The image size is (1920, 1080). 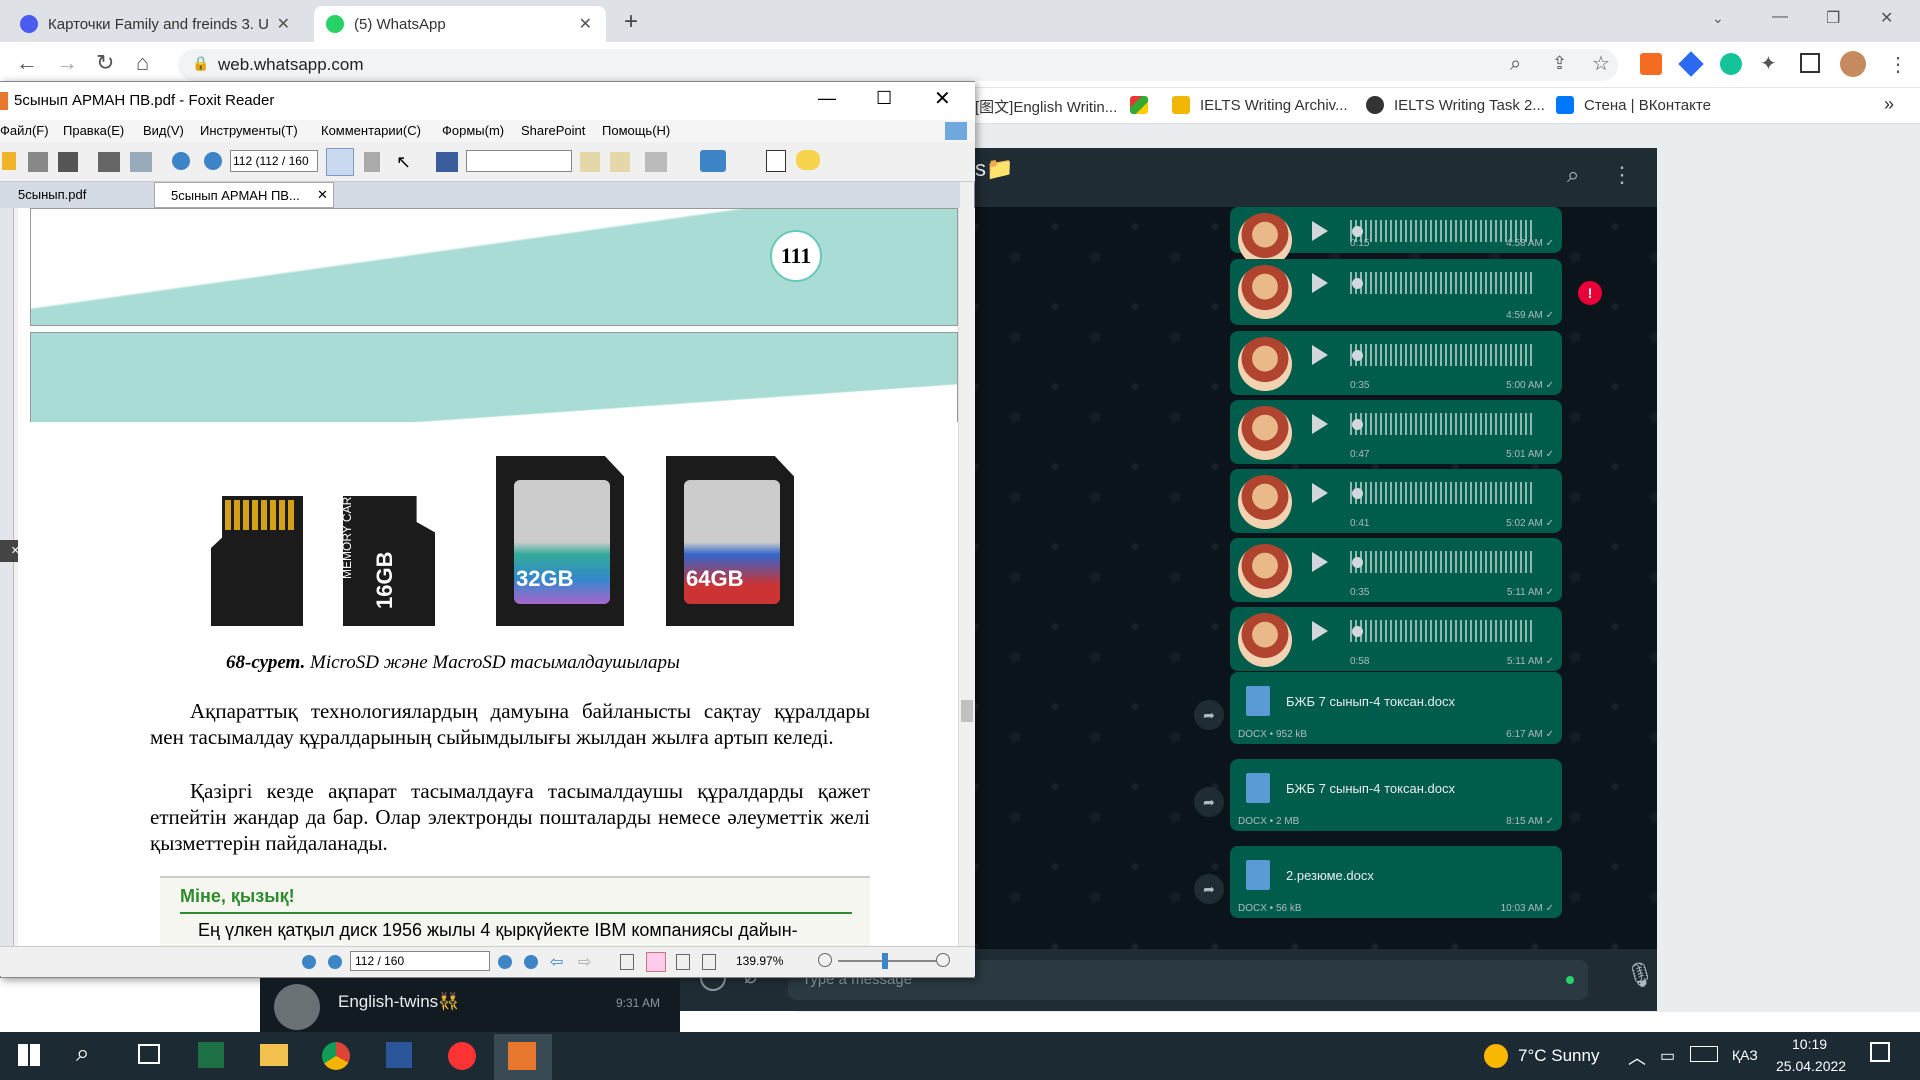 I want to click on clock-time: 10:19, so click(x=1809, y=1044).